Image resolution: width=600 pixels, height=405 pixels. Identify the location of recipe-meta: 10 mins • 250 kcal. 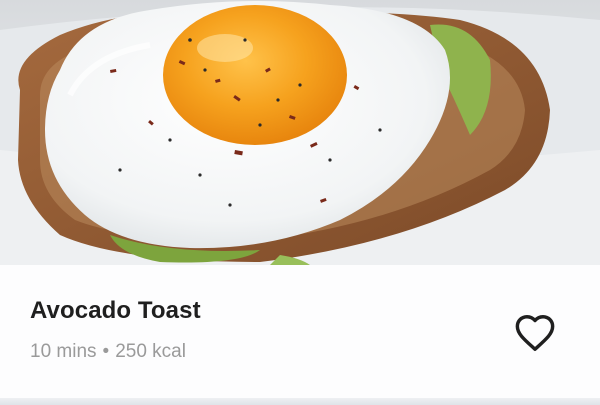
(108, 352).